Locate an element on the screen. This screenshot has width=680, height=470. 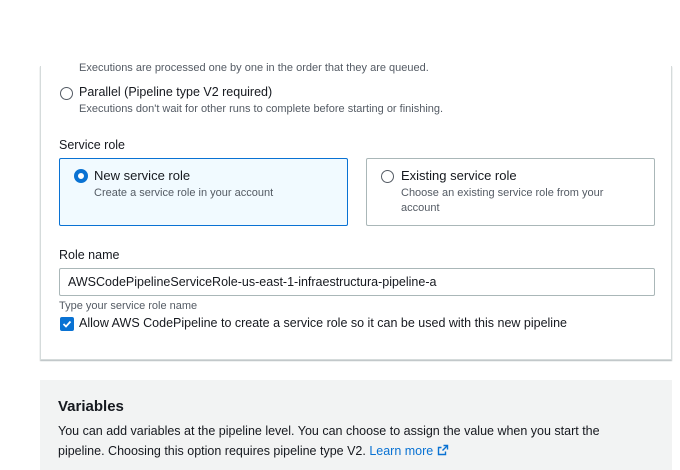
service-role-heading: Service role is located at coordinates (92, 145).